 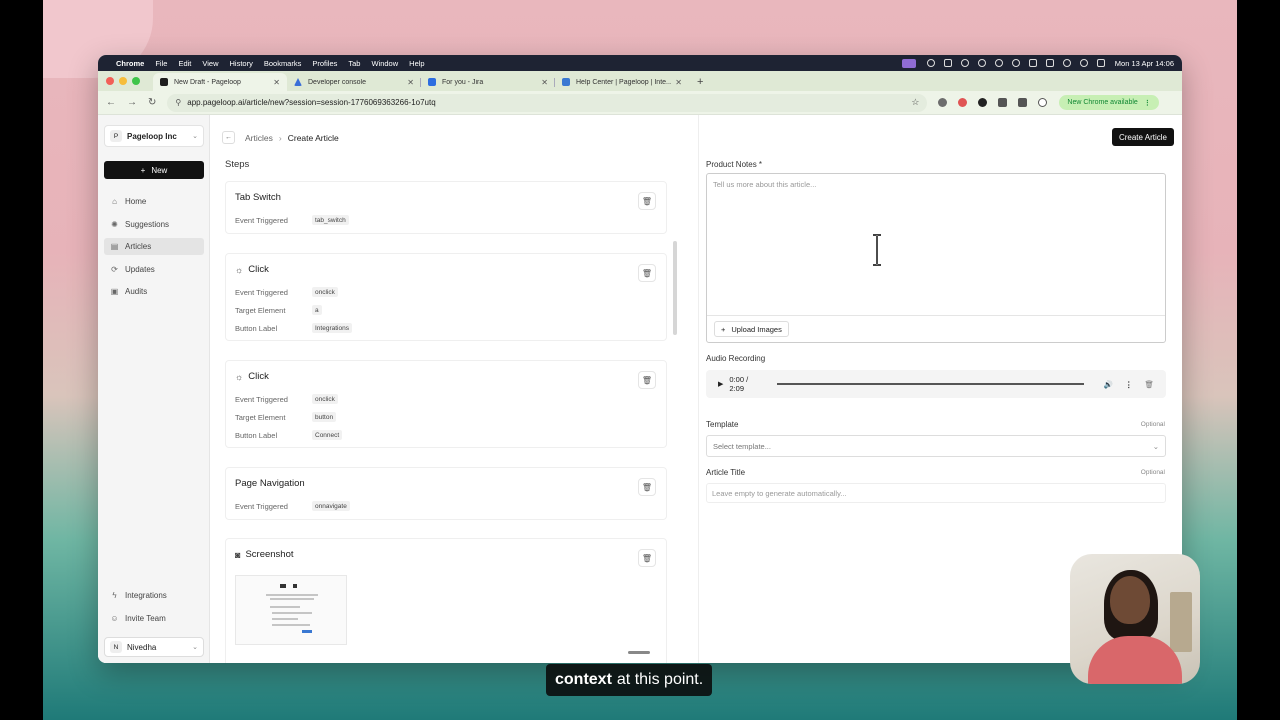 I want to click on sidebar-item-integrations: ϟ Integrations, so click(x=154, y=595).